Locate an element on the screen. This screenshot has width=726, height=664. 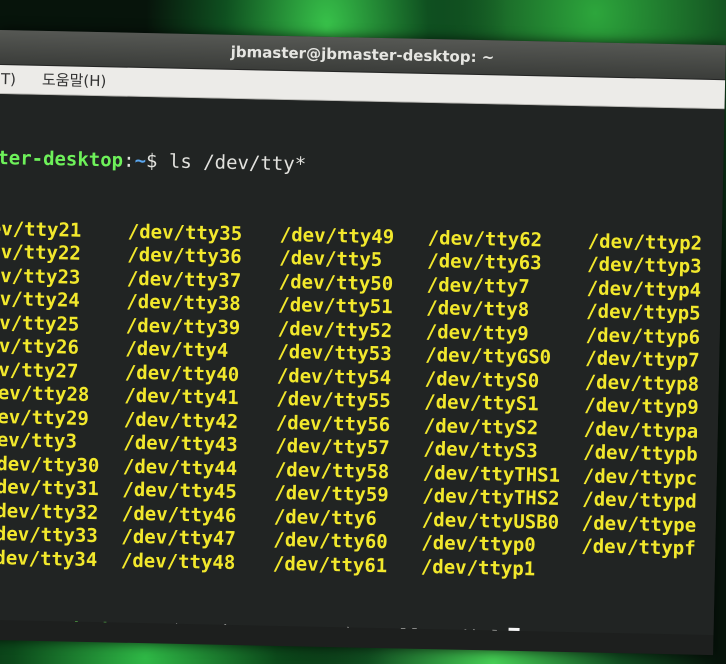
device-entry: /dev/tty55 is located at coordinates (333, 400).